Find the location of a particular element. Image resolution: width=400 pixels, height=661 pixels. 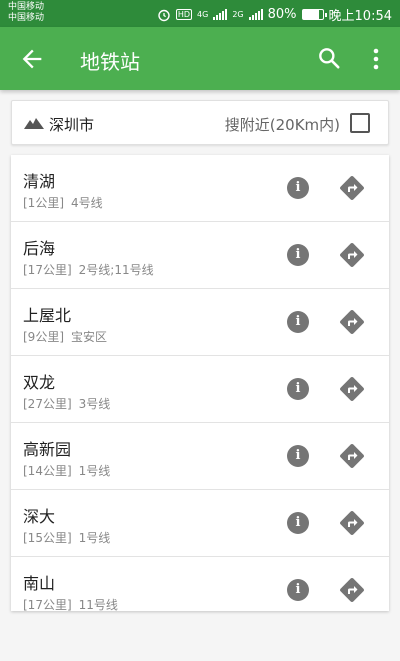

network-type-2: 2G is located at coordinates (238, 14).